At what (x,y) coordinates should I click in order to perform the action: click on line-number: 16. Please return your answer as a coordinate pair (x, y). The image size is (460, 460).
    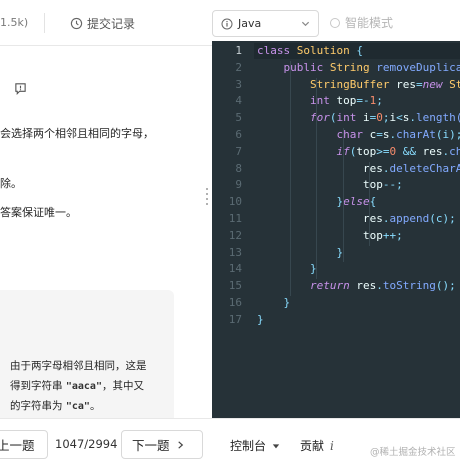
    Looking at the image, I should click on (235, 302).